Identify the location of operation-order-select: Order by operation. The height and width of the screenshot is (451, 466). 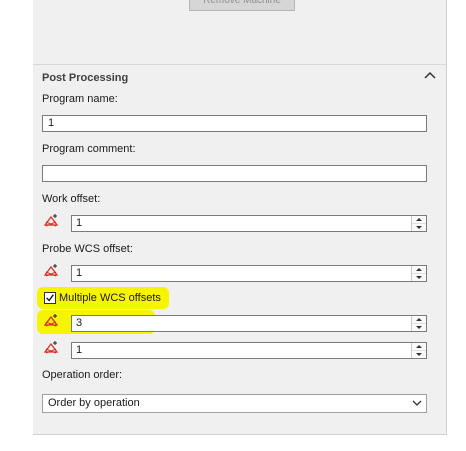
(234, 403).